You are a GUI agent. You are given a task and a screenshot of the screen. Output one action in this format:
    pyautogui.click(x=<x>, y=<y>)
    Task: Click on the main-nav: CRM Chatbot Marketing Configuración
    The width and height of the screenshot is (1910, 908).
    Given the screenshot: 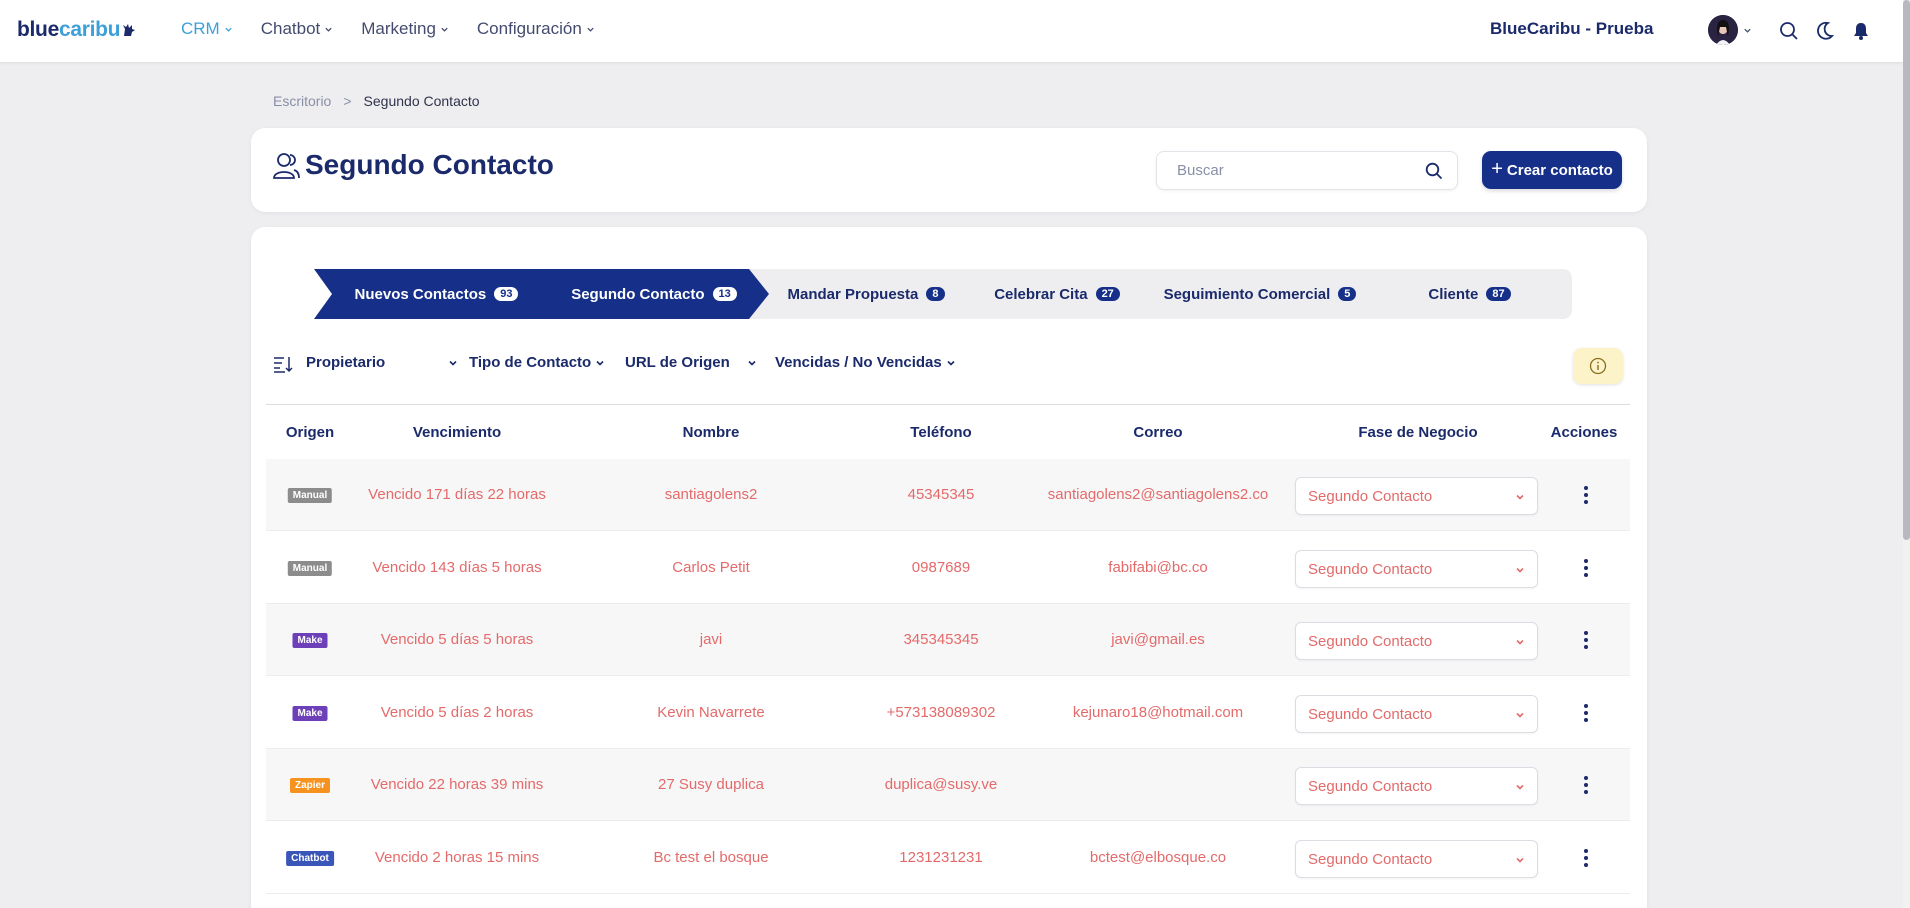 What is the action you would take?
    pyautogui.click(x=402, y=29)
    